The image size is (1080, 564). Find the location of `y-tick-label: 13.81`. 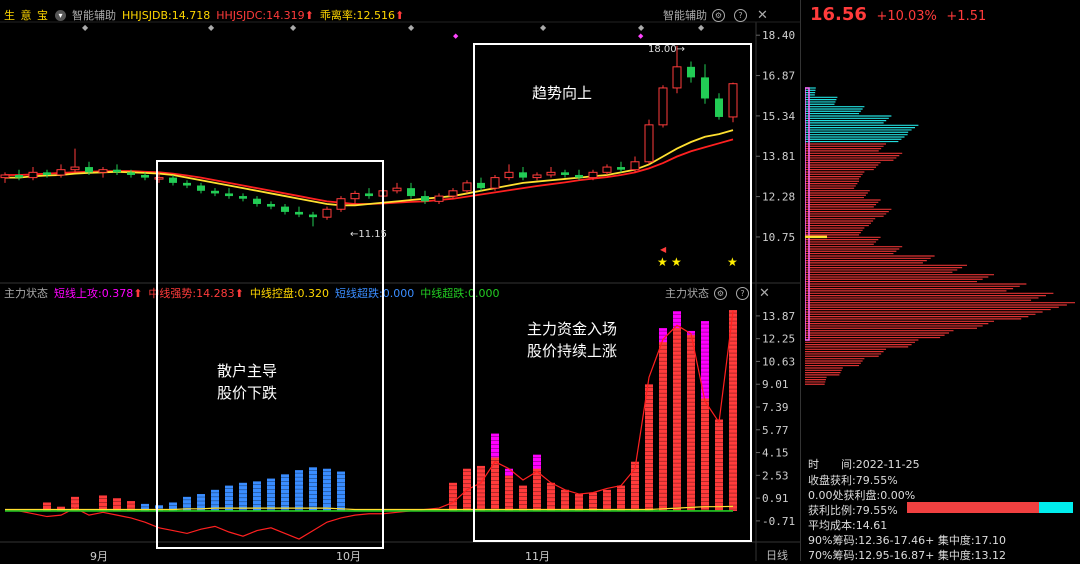

y-tick-label: 13.81 is located at coordinates (778, 156).